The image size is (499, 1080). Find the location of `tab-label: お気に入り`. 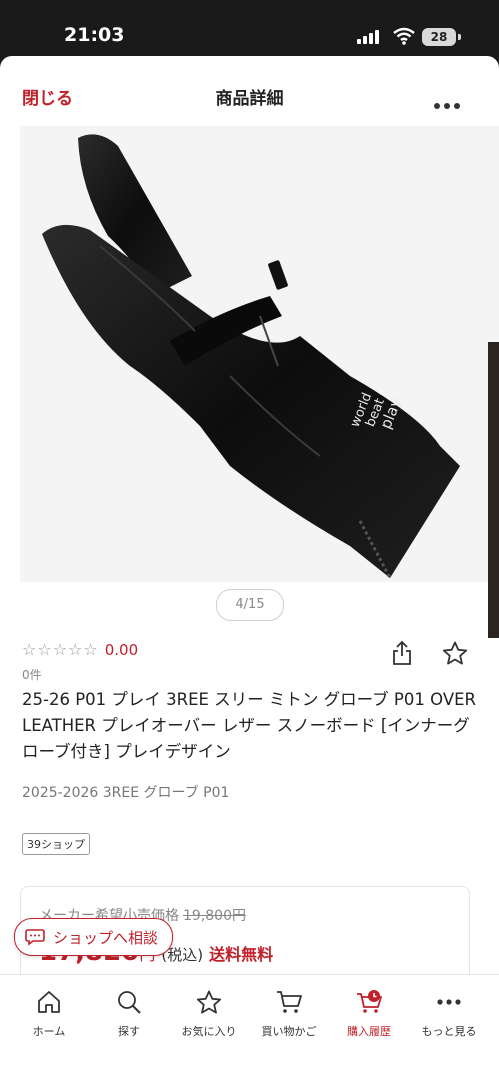

tab-label: お気に入り is located at coordinates (209, 1031).